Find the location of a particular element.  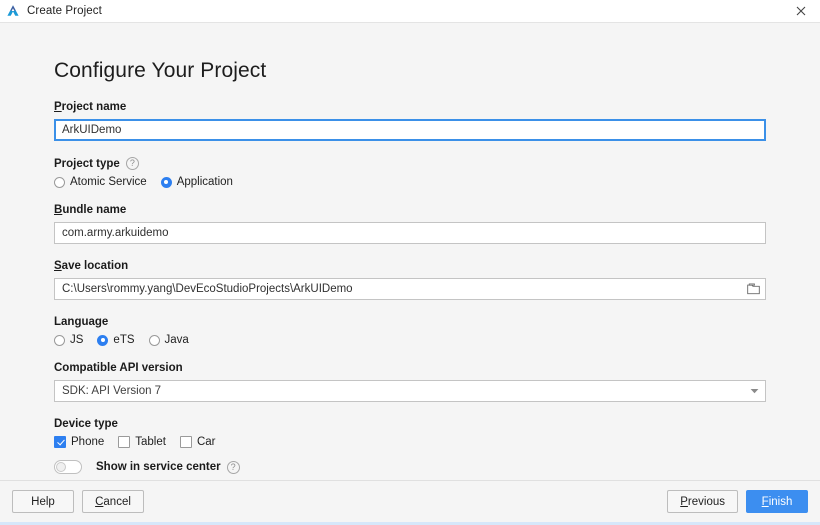

save-location-input is located at coordinates (410, 289).